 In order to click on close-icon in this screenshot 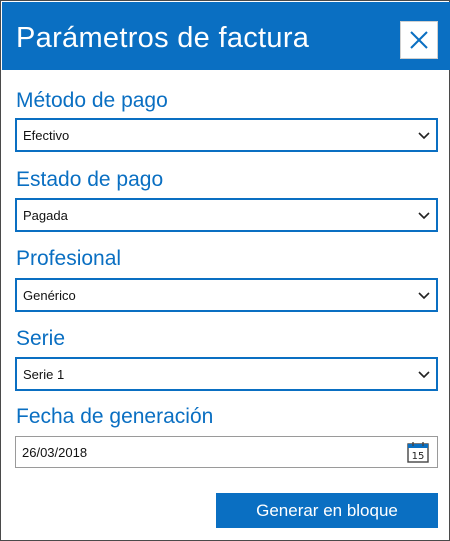, I will do `click(419, 40)`.